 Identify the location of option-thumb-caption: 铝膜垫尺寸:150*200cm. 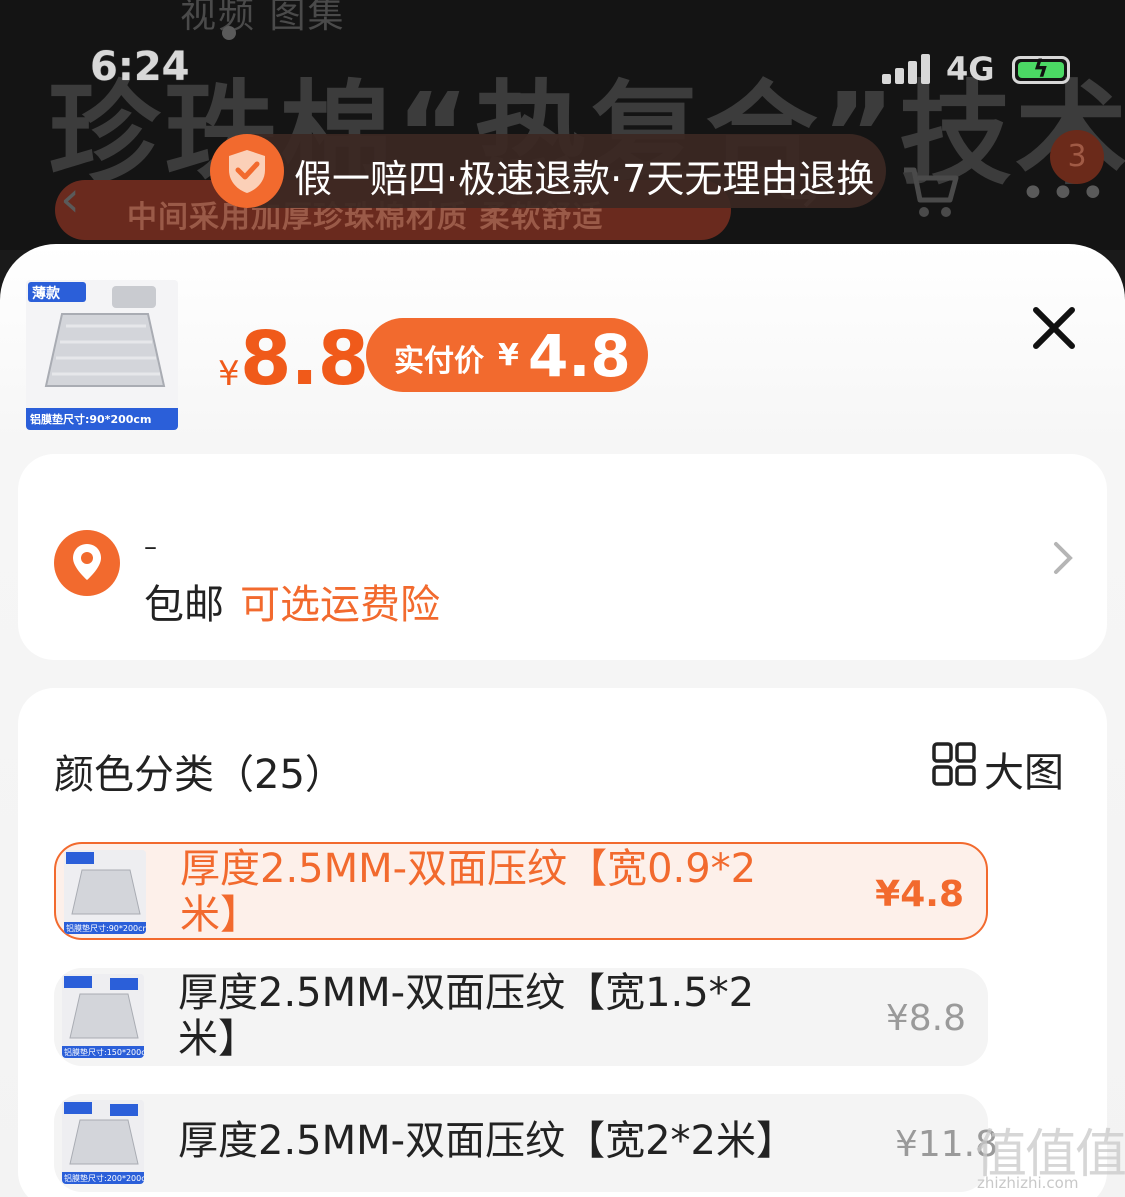
(104, 1052).